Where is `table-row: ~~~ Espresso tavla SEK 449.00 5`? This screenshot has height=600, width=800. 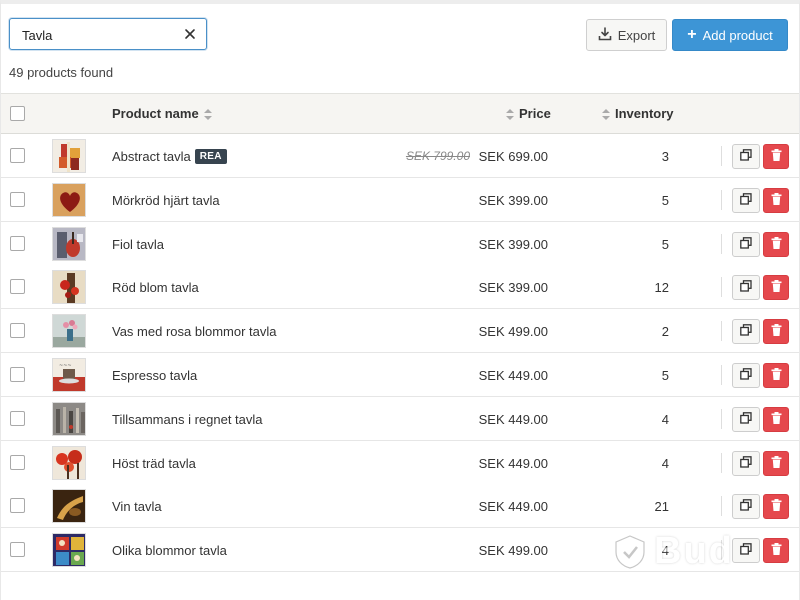
table-row: ~~~ Espresso tavla SEK 449.00 5 is located at coordinates (400, 375).